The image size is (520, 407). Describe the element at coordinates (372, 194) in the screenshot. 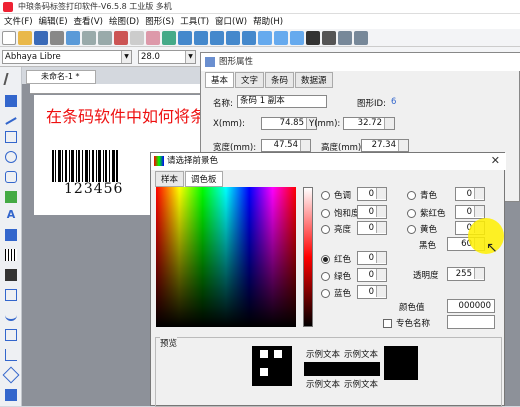

I see `hue-input: 0` at that location.